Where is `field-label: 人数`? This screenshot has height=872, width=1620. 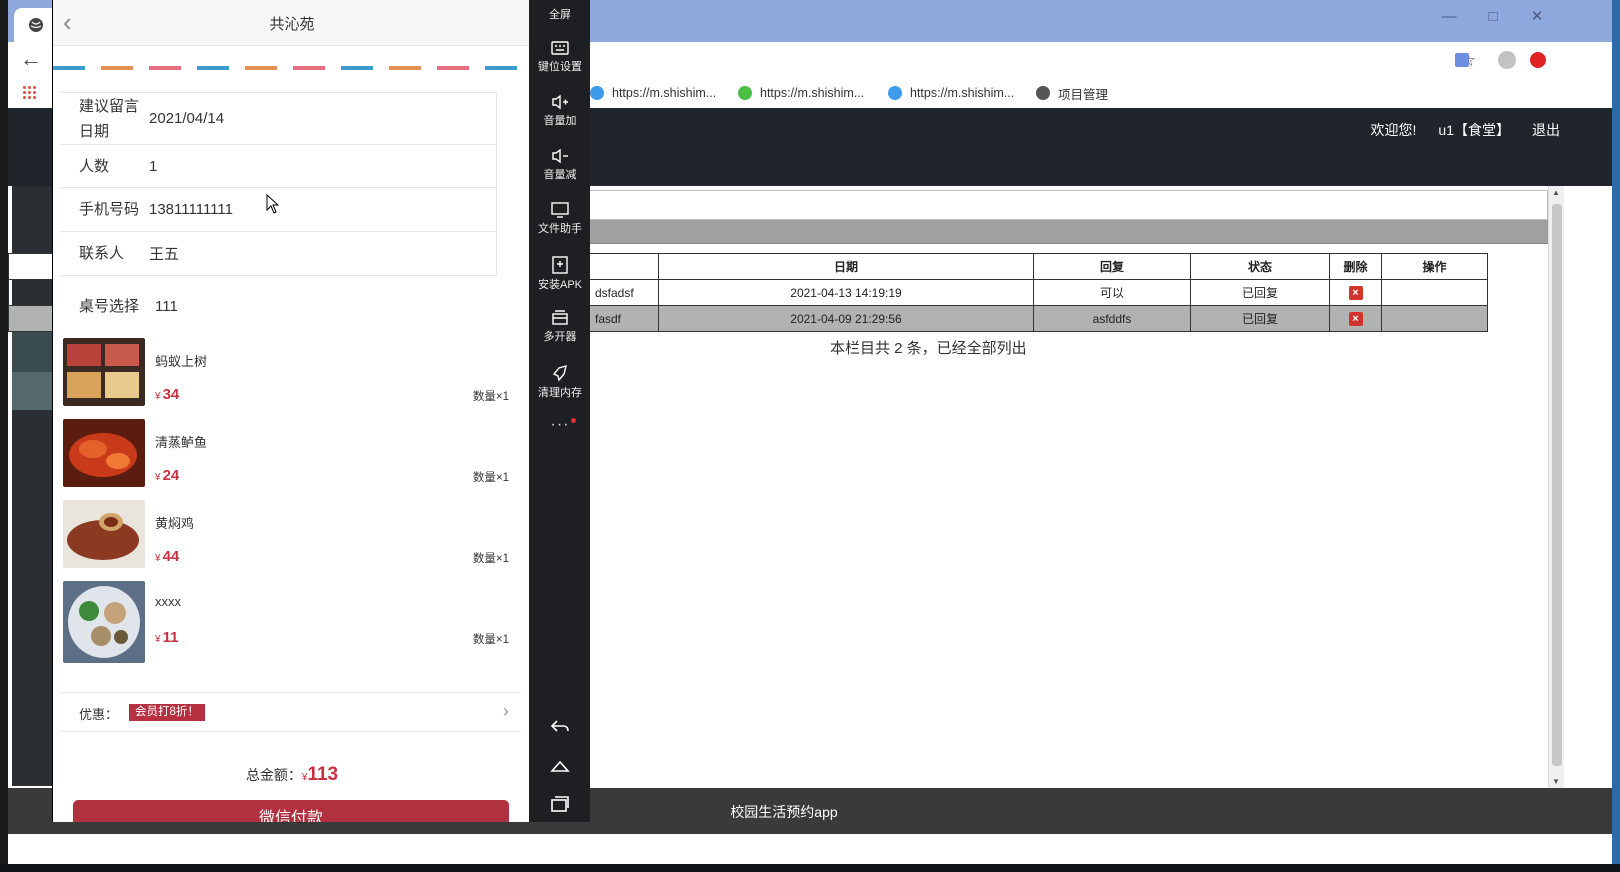 field-label: 人数 is located at coordinates (94, 166).